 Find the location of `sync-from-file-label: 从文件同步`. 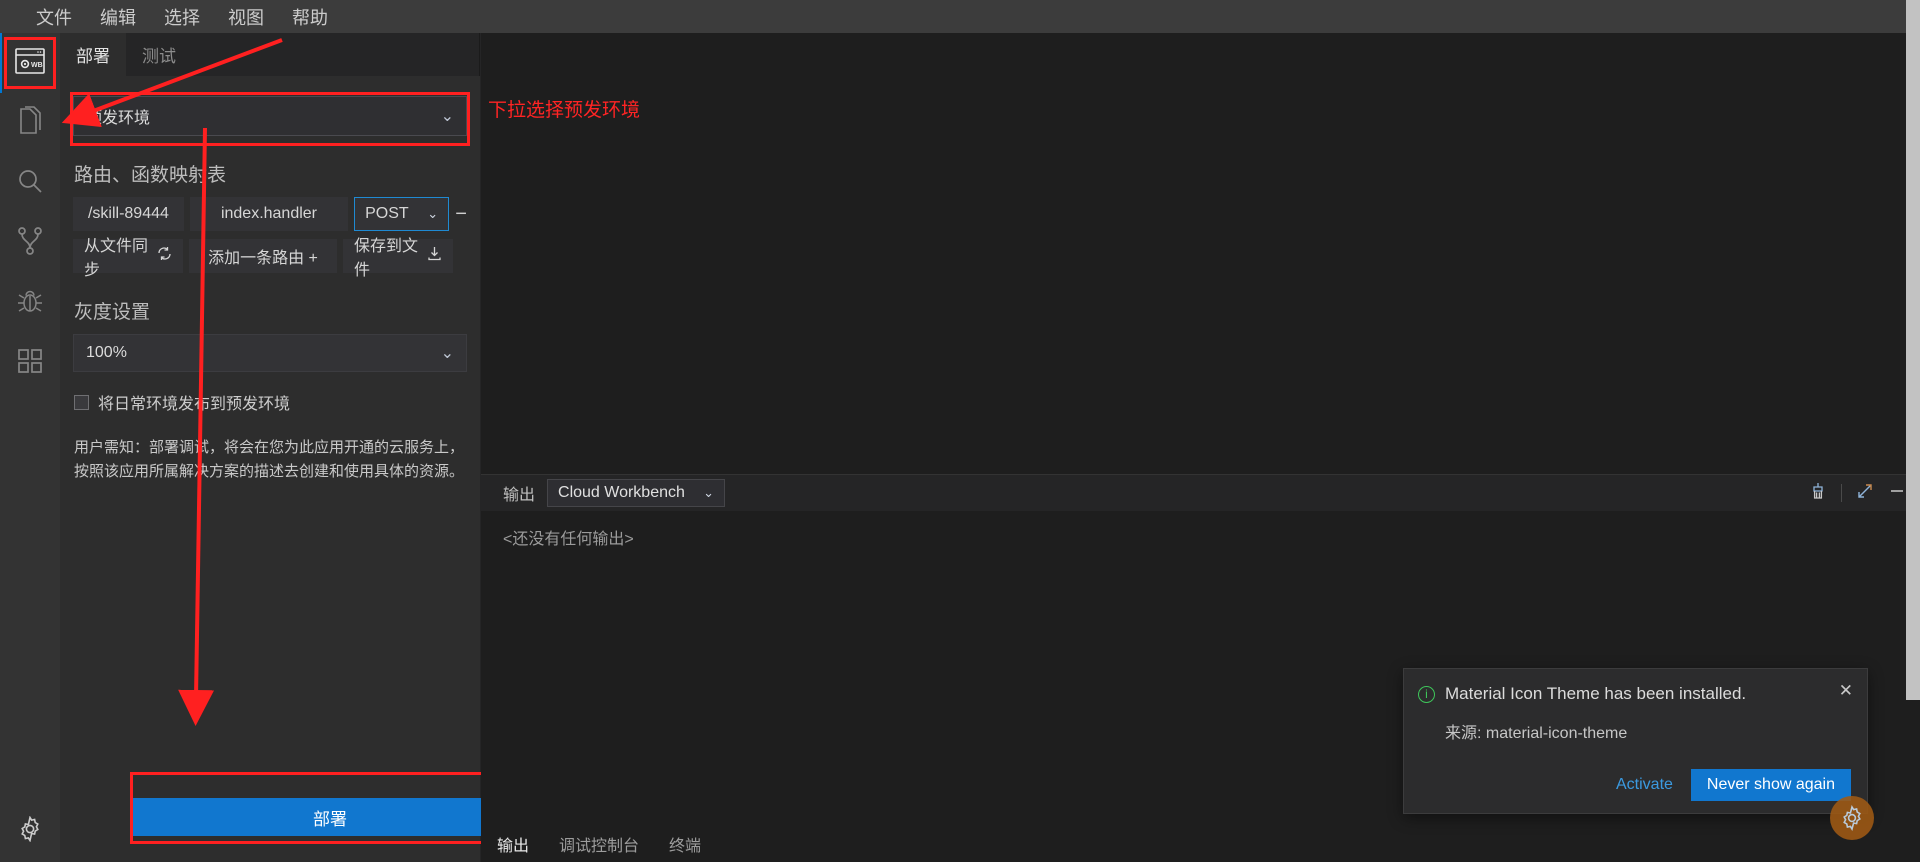

sync-from-file-label: 从文件同步 is located at coordinates (116, 258).